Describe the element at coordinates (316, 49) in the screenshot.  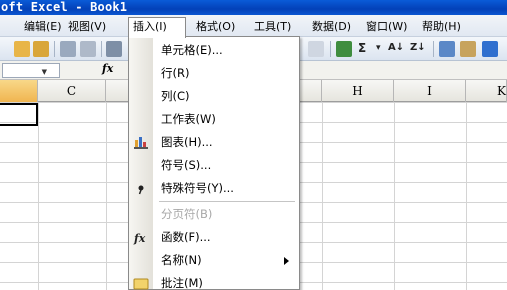
I see `redo-icon` at that location.